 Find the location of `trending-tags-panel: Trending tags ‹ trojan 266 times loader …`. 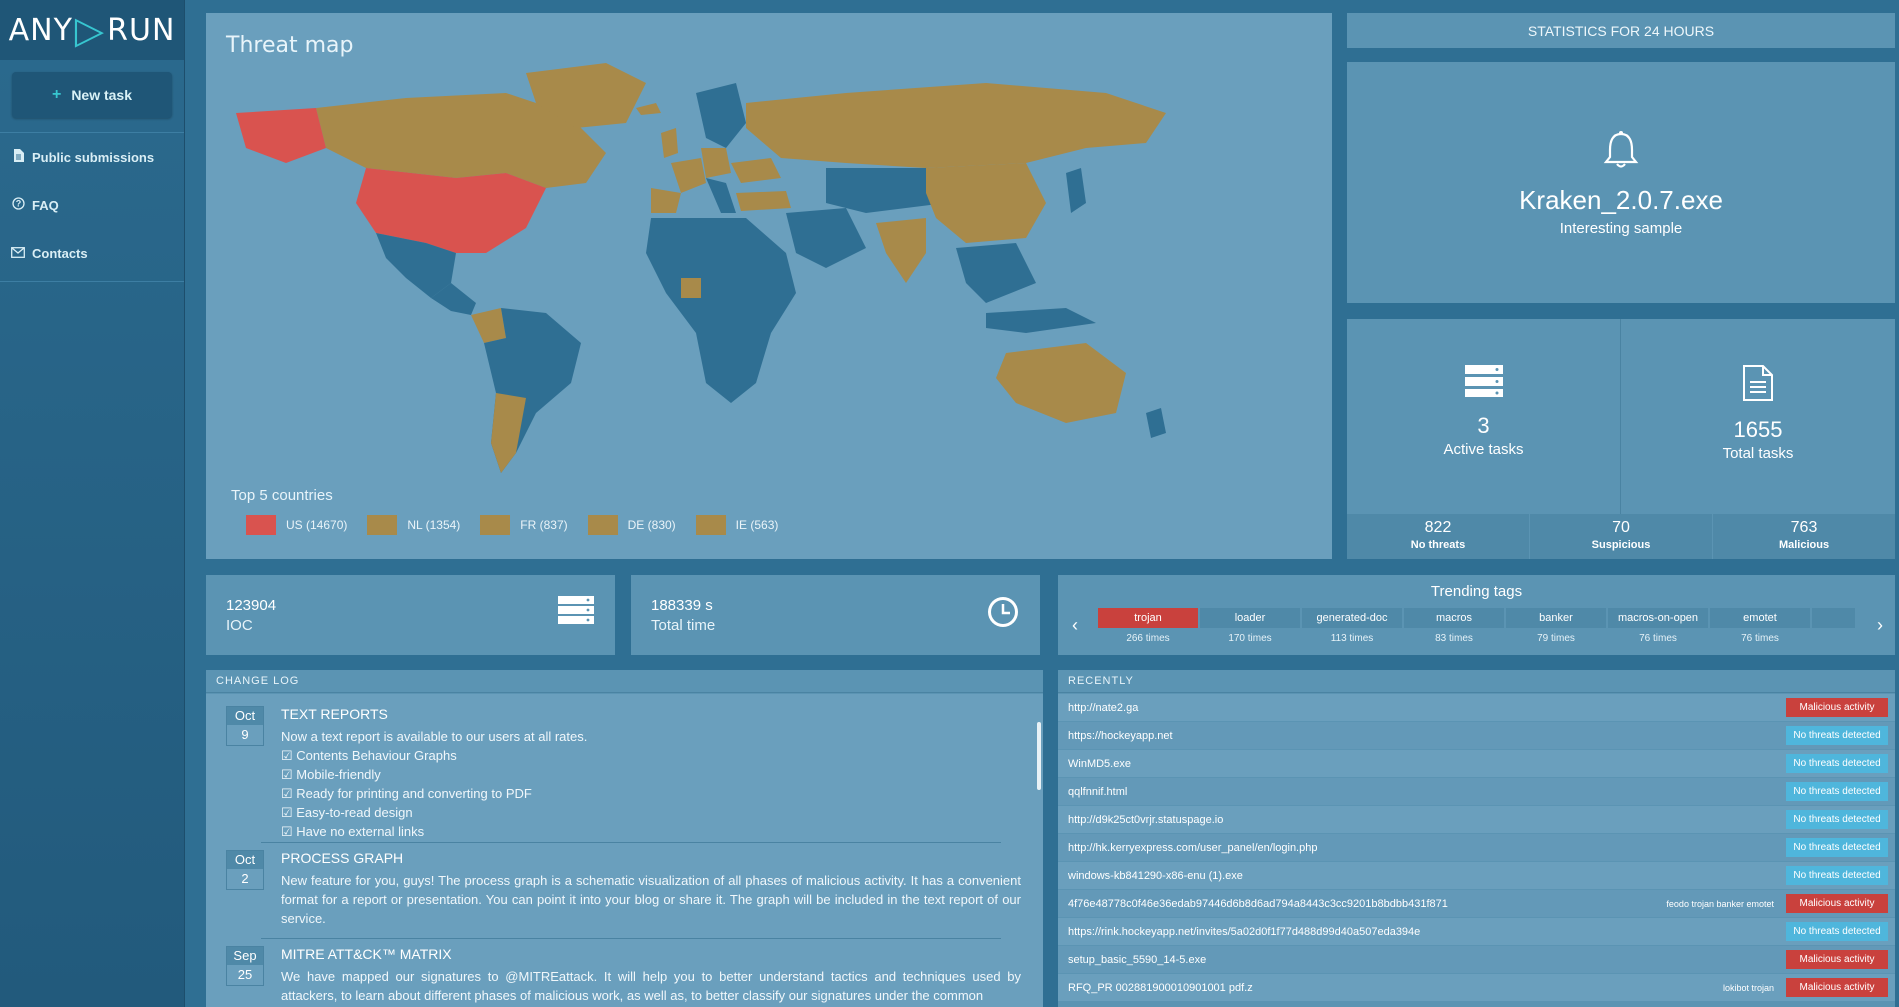

trending-tags-panel: Trending tags ‹ trojan 266 times loader … is located at coordinates (1476, 615).